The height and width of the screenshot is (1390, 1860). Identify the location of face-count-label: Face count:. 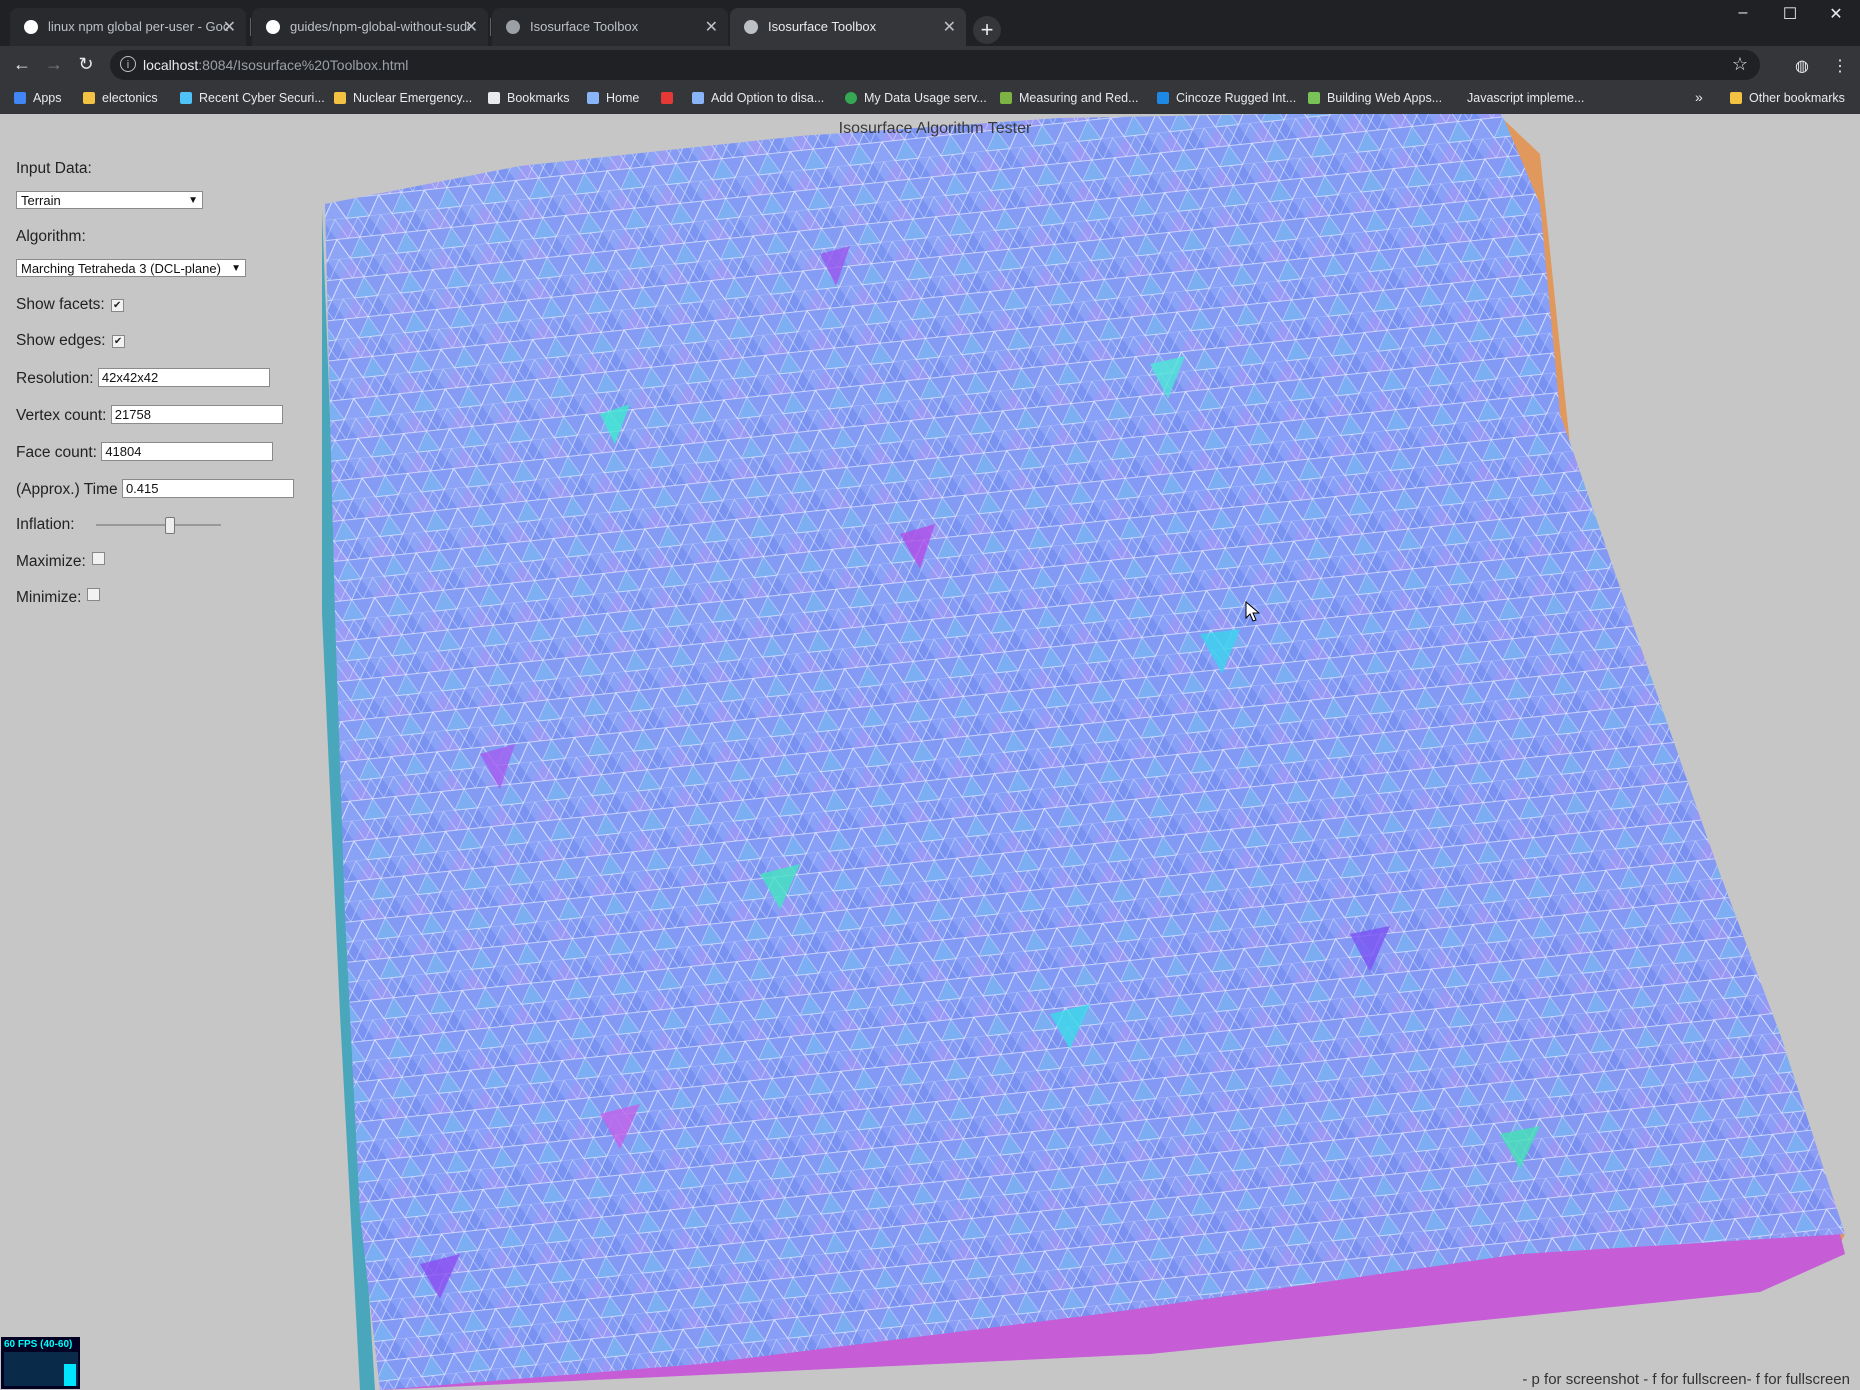
(56, 452).